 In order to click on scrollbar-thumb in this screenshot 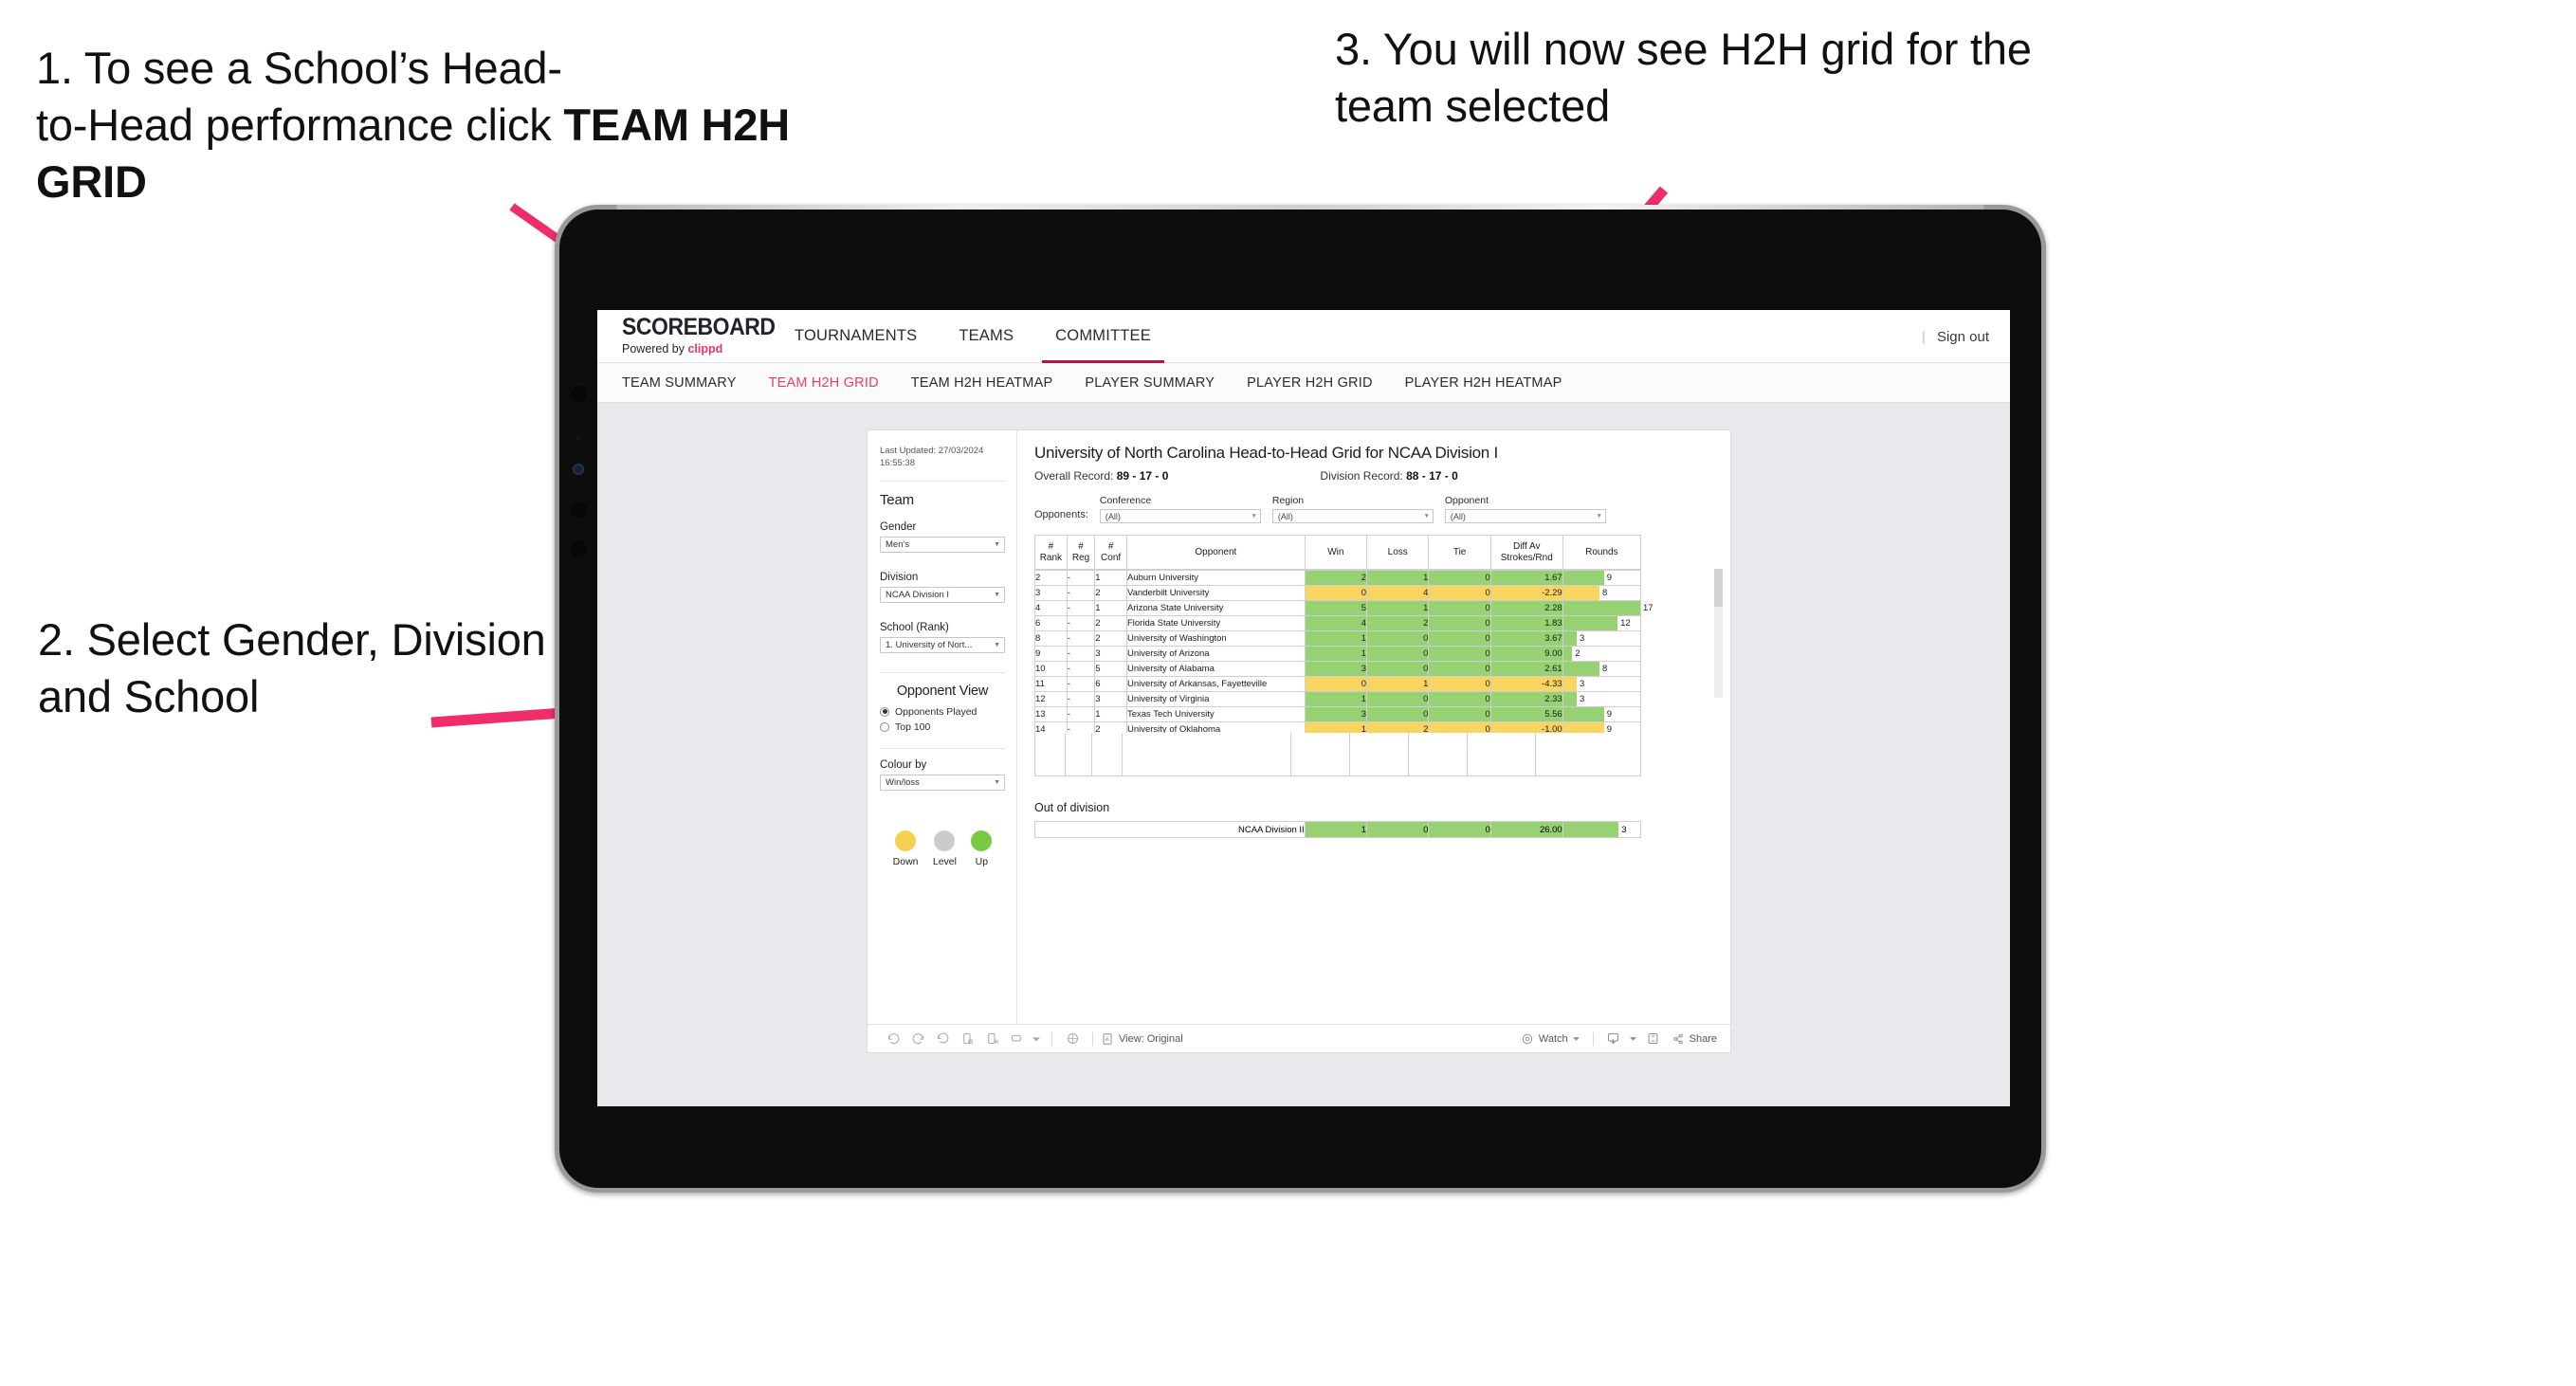, I will do `click(1718, 588)`.